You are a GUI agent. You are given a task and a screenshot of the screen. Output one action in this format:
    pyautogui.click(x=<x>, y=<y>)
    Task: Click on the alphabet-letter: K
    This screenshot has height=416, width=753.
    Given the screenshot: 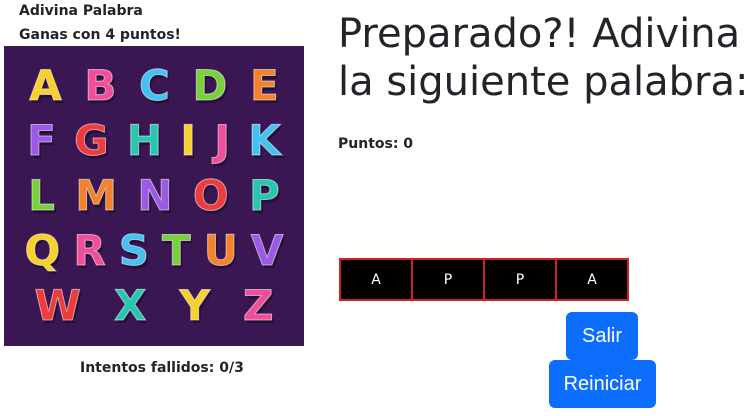 What is the action you would take?
    pyautogui.click(x=265, y=140)
    